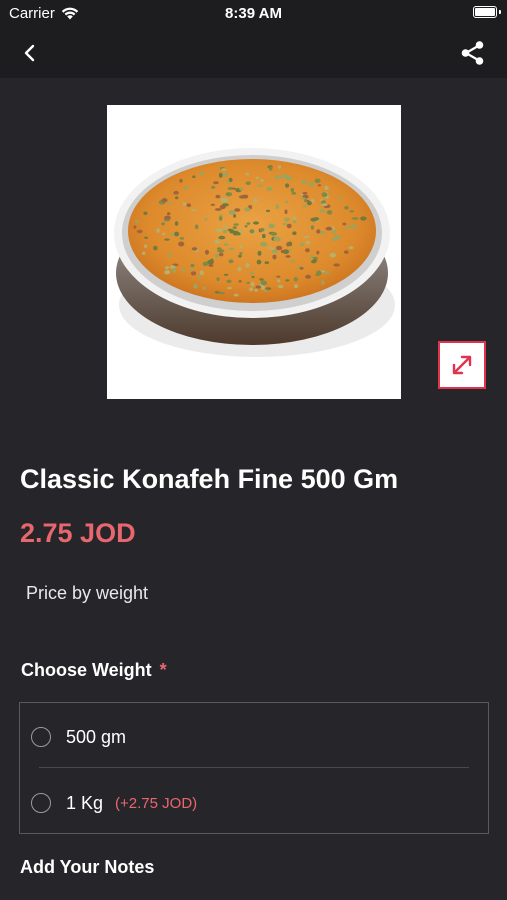  I want to click on expand-arrows-icon, so click(462, 365).